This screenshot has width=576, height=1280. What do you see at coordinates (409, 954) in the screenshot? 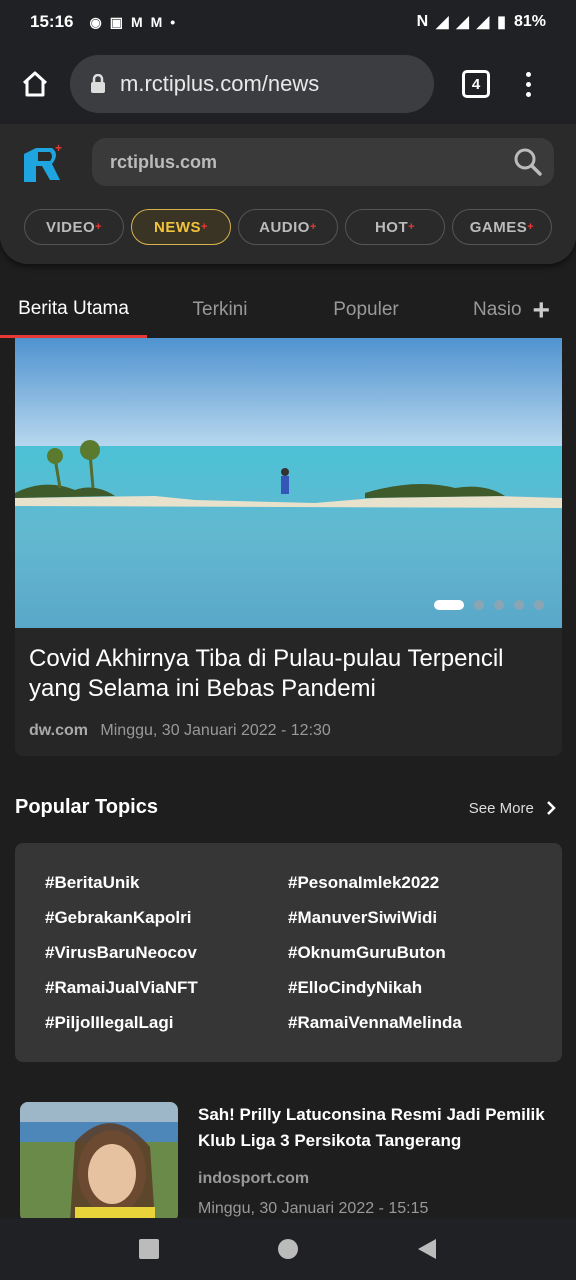
I see `topic-link: #OknumGuruButon` at bounding box center [409, 954].